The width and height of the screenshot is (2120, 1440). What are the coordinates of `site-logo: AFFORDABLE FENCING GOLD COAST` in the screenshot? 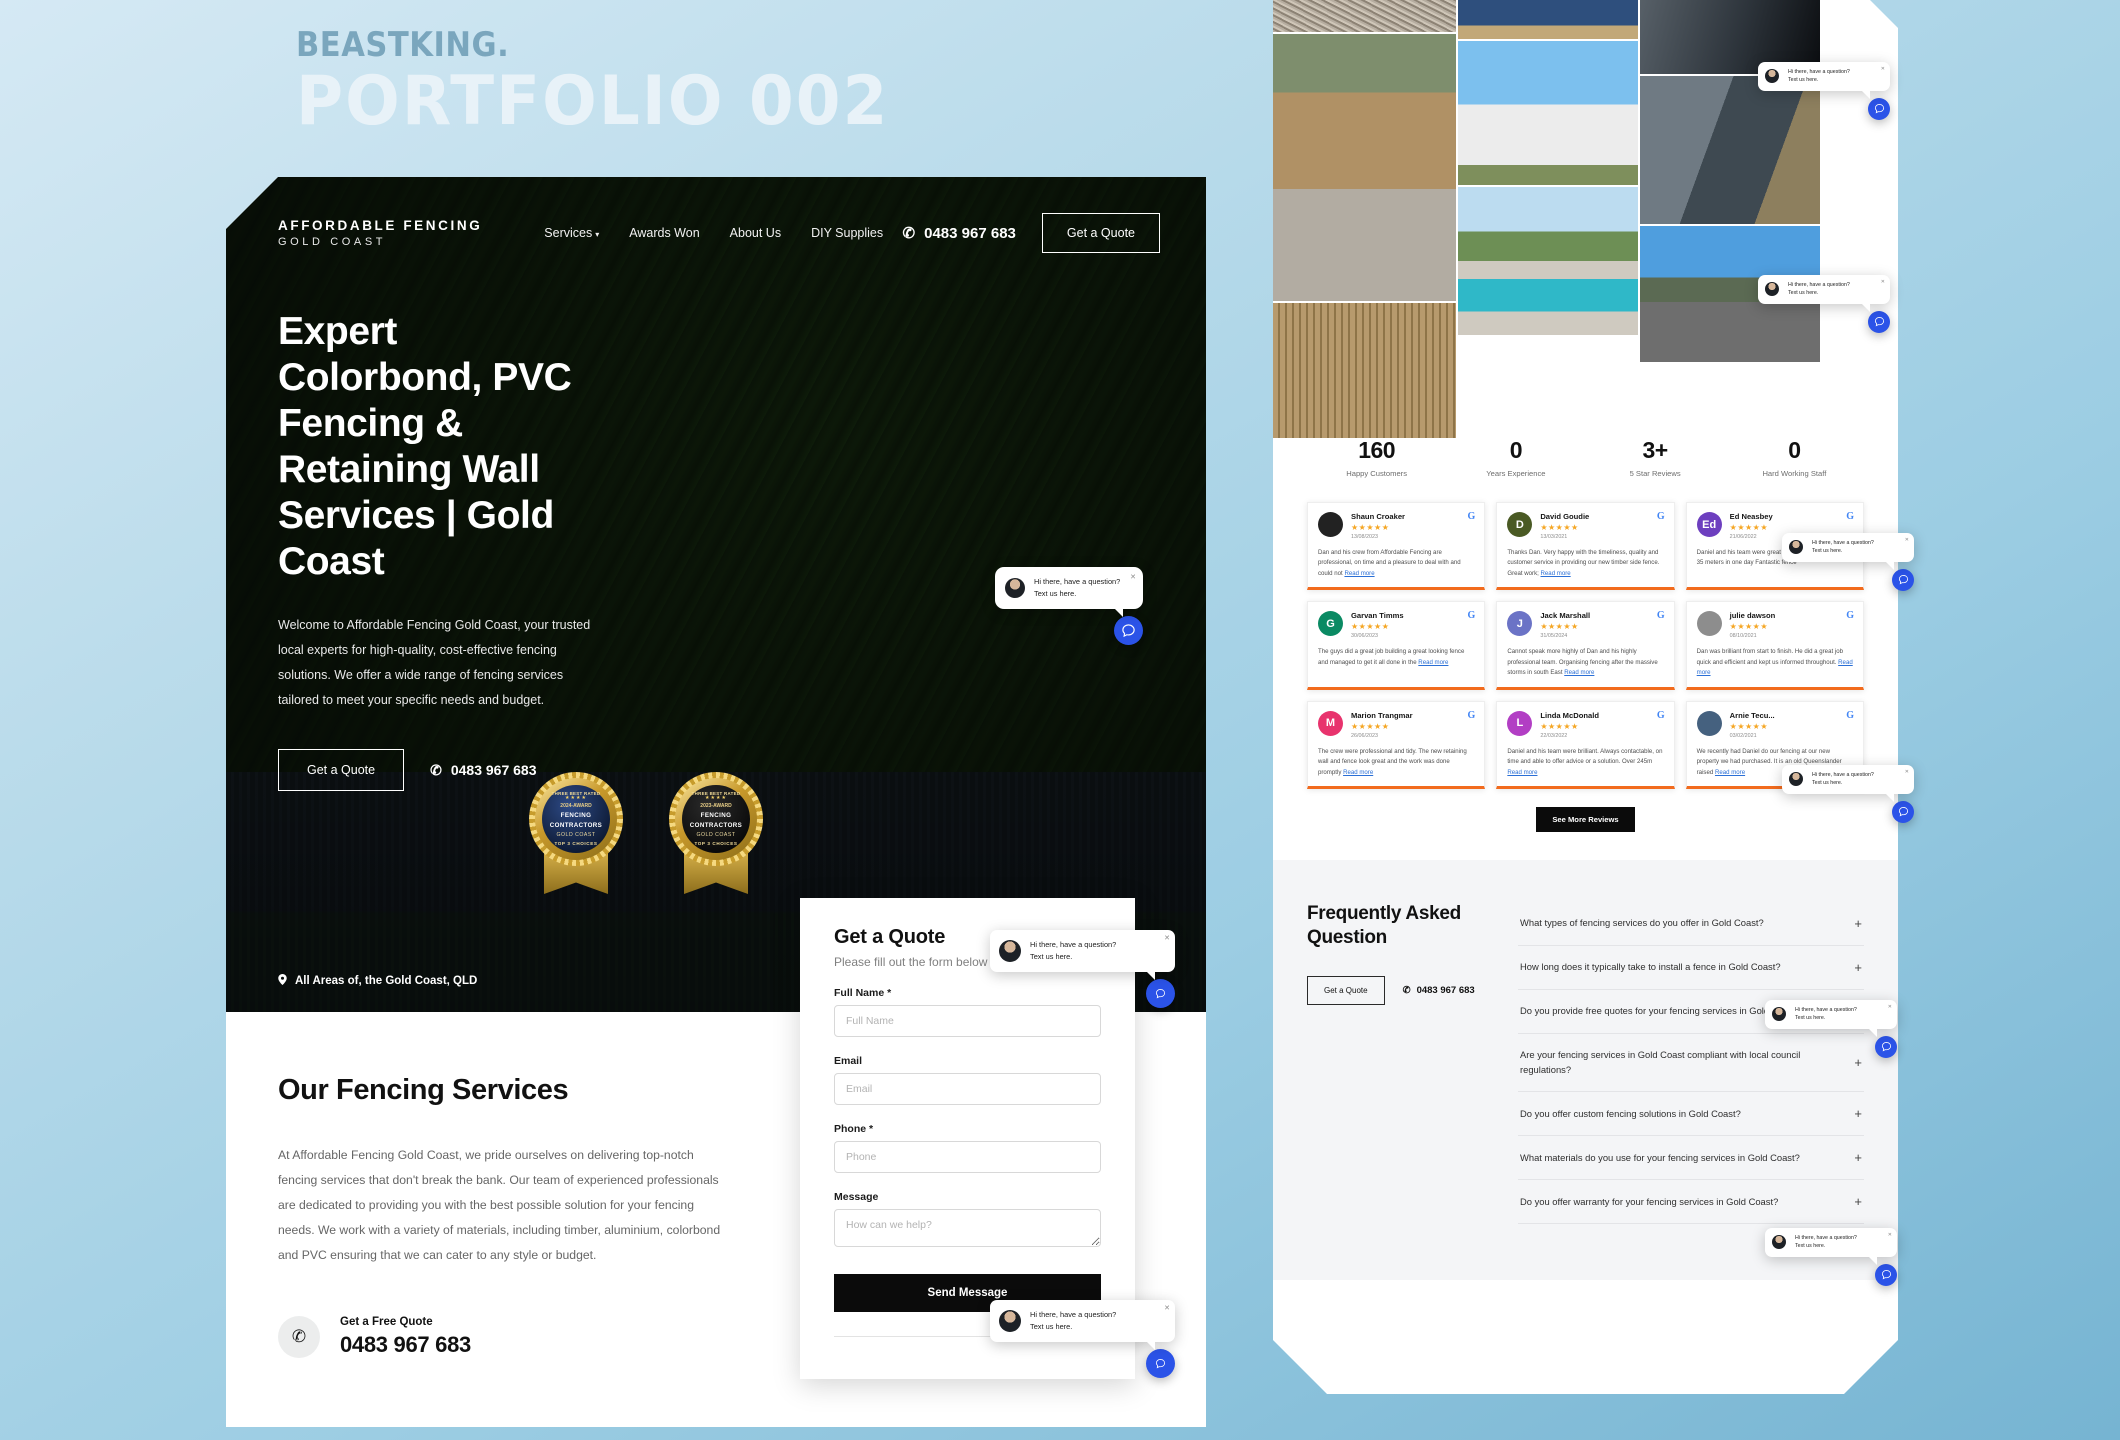 It's located at (380, 233).